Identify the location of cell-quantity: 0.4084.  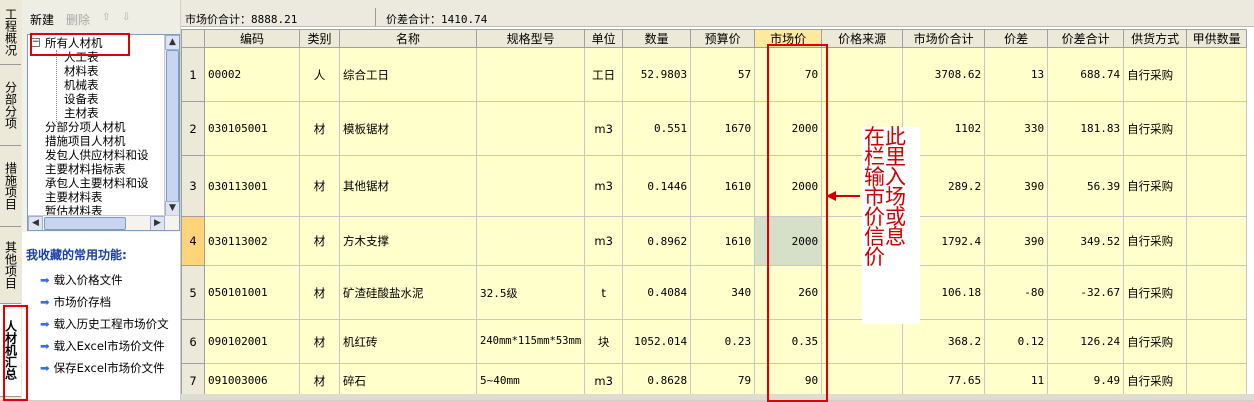
(657, 292).